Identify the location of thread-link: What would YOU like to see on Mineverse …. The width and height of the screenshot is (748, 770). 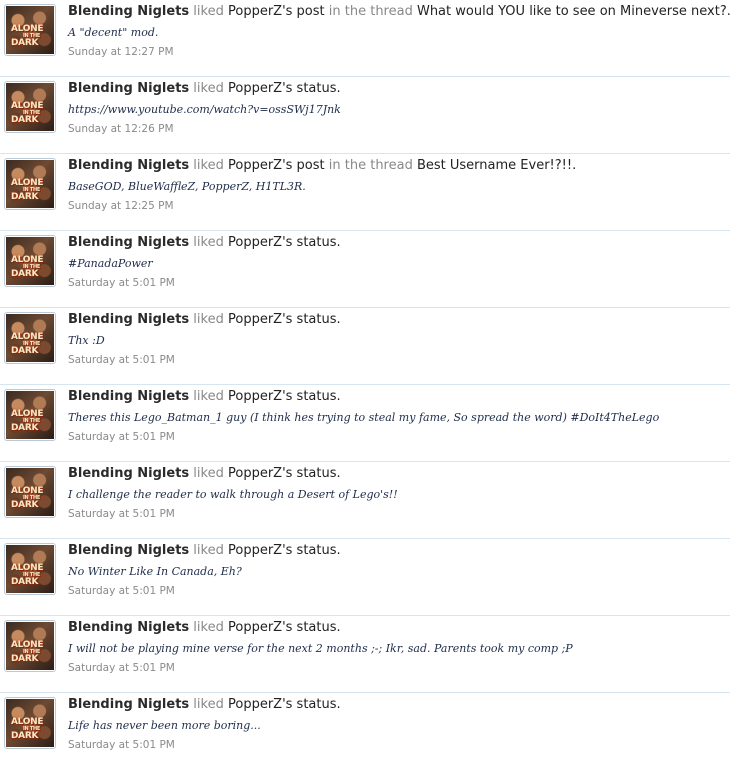
(574, 11).